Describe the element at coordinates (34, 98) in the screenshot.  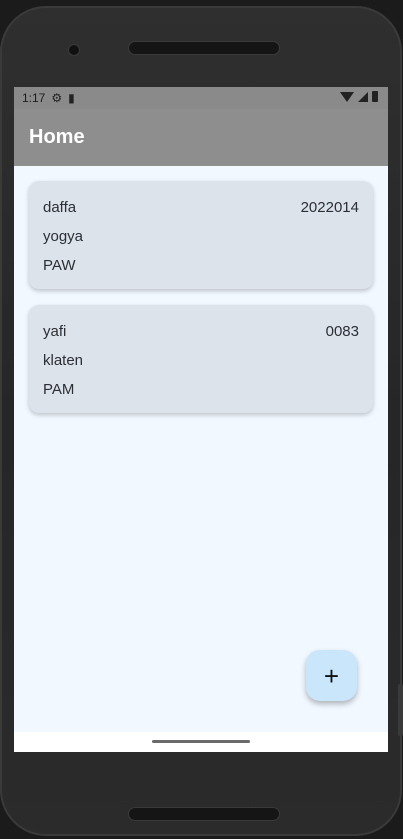
I see `status-time: 1:17` at that location.